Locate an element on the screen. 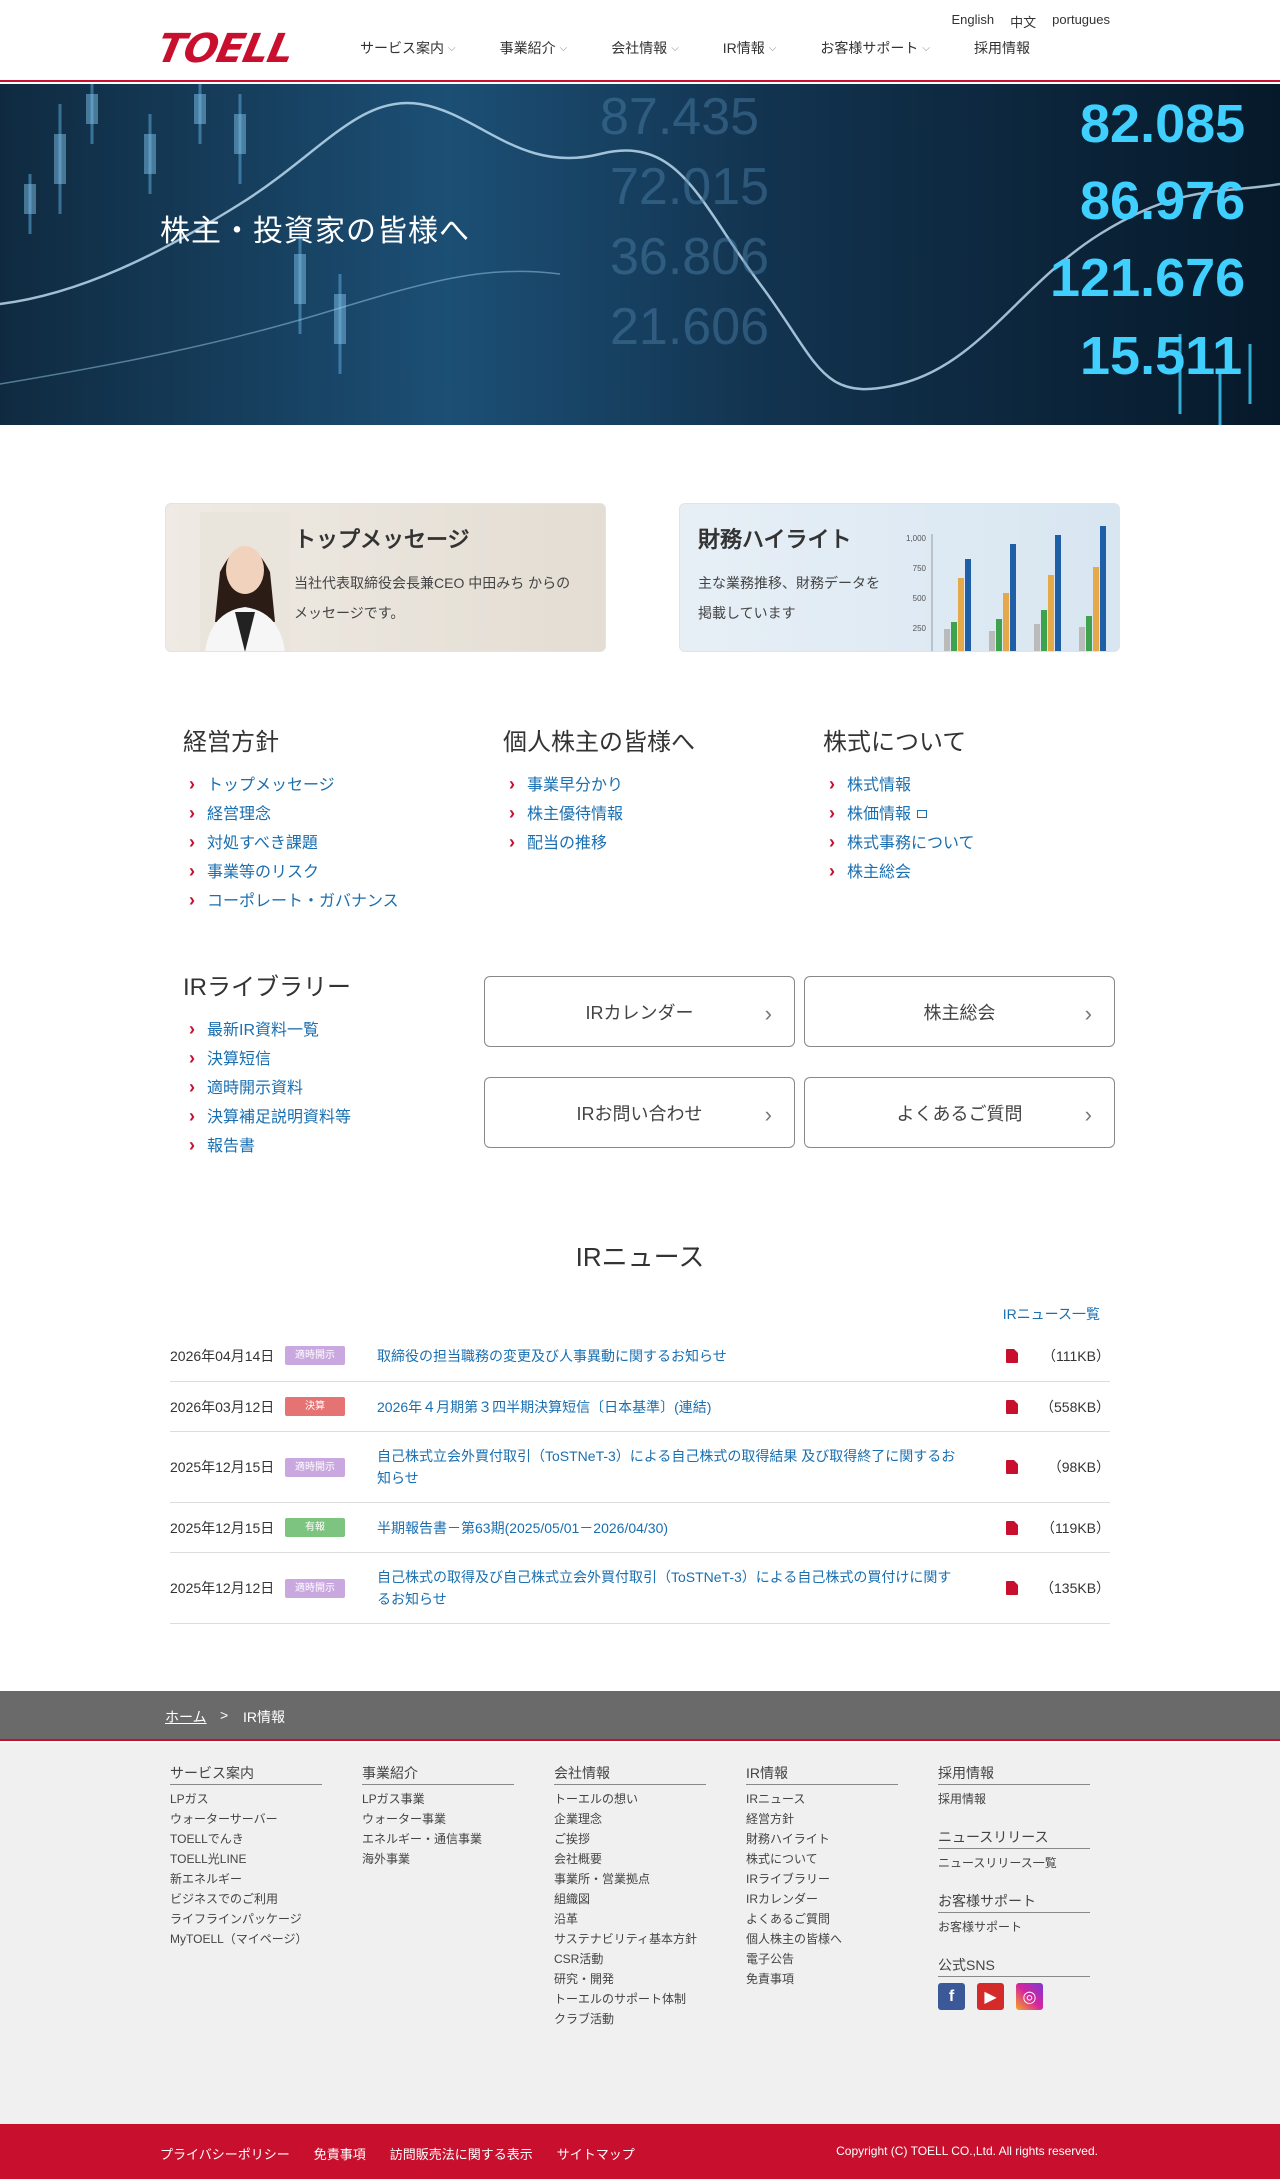 The height and width of the screenshot is (2179, 1280). svg-text: 250 is located at coordinates (920, 628).